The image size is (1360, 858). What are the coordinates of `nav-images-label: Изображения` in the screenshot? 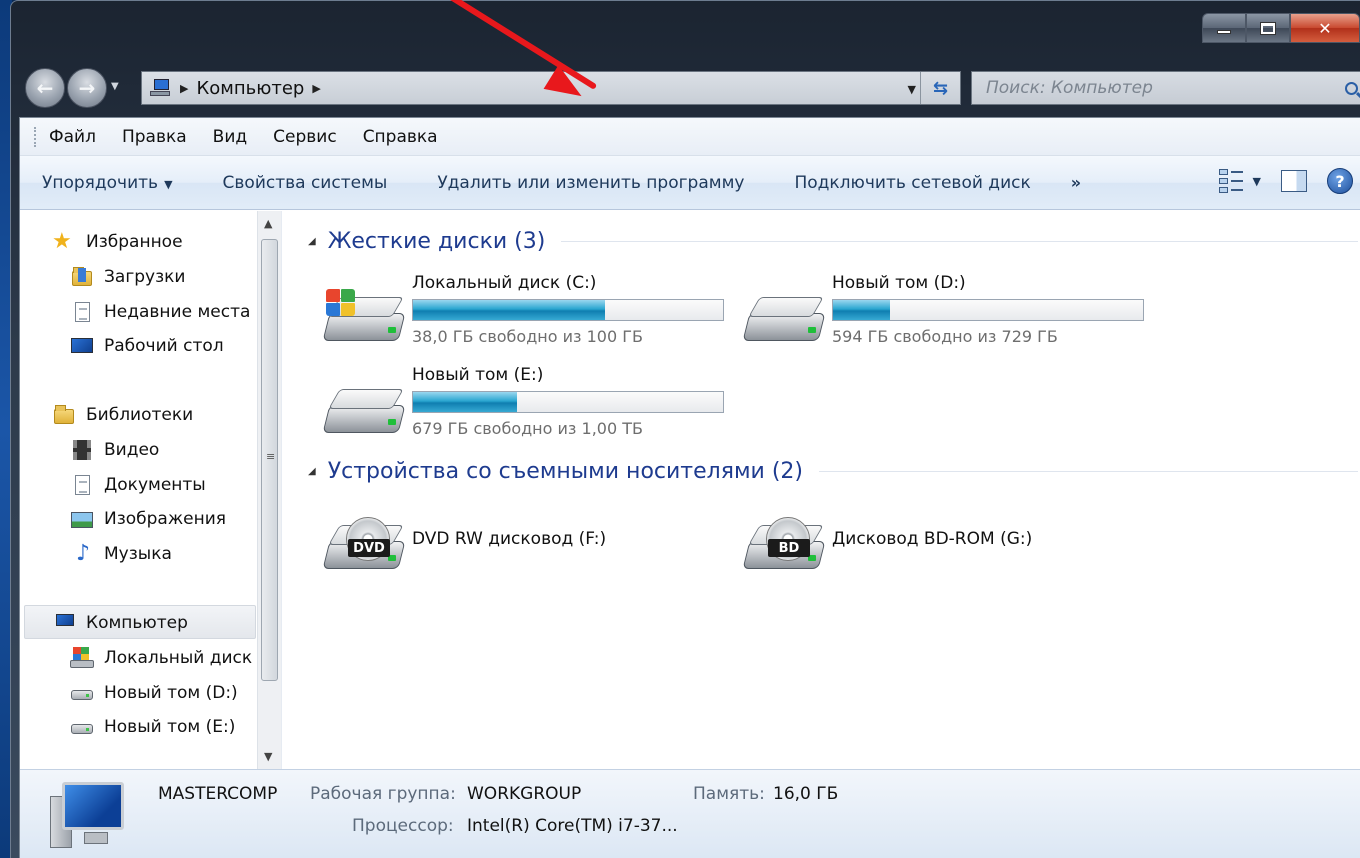 It's located at (165, 519).